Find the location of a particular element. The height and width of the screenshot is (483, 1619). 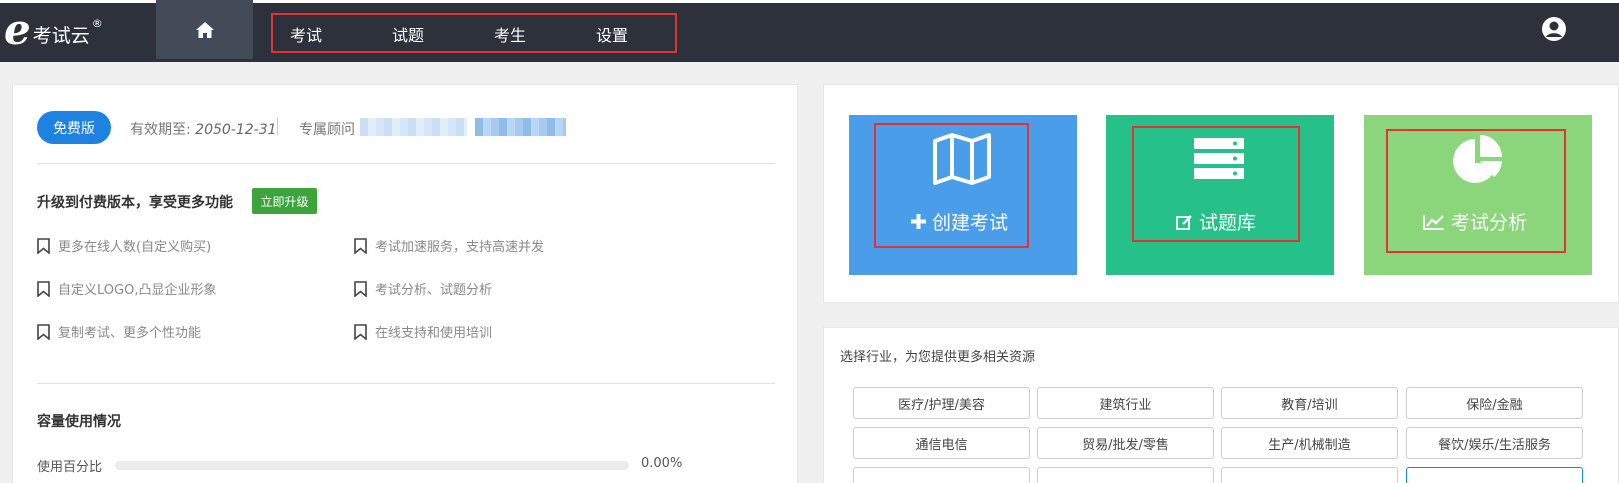

map-icon is located at coordinates (962, 159).